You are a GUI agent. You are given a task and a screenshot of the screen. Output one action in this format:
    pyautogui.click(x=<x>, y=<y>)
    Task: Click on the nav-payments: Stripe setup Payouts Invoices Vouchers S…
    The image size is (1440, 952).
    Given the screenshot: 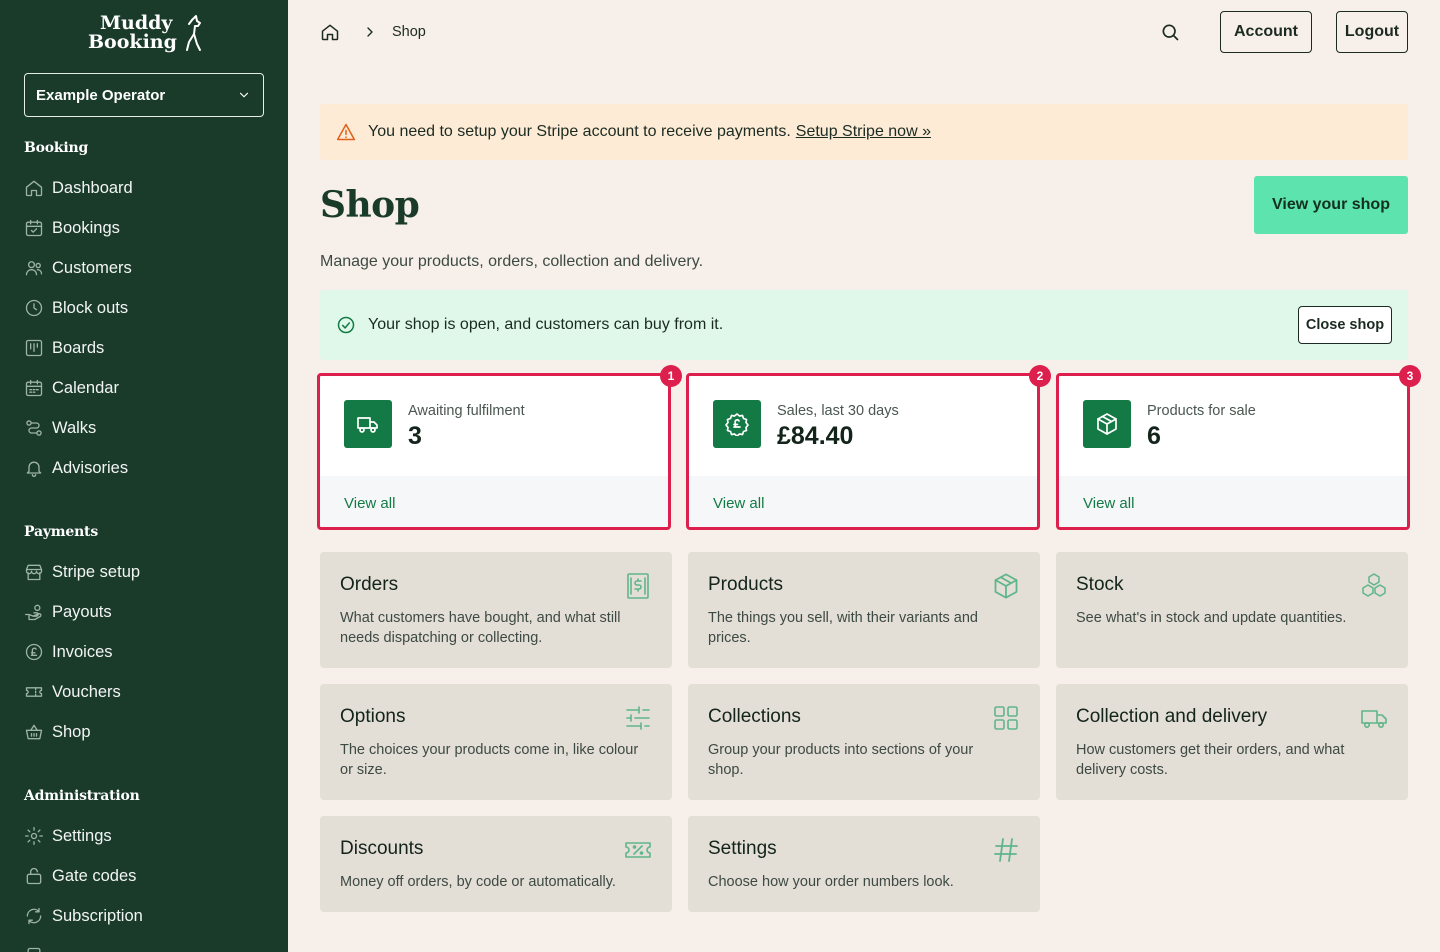 What is the action you would take?
    pyautogui.click(x=149, y=652)
    